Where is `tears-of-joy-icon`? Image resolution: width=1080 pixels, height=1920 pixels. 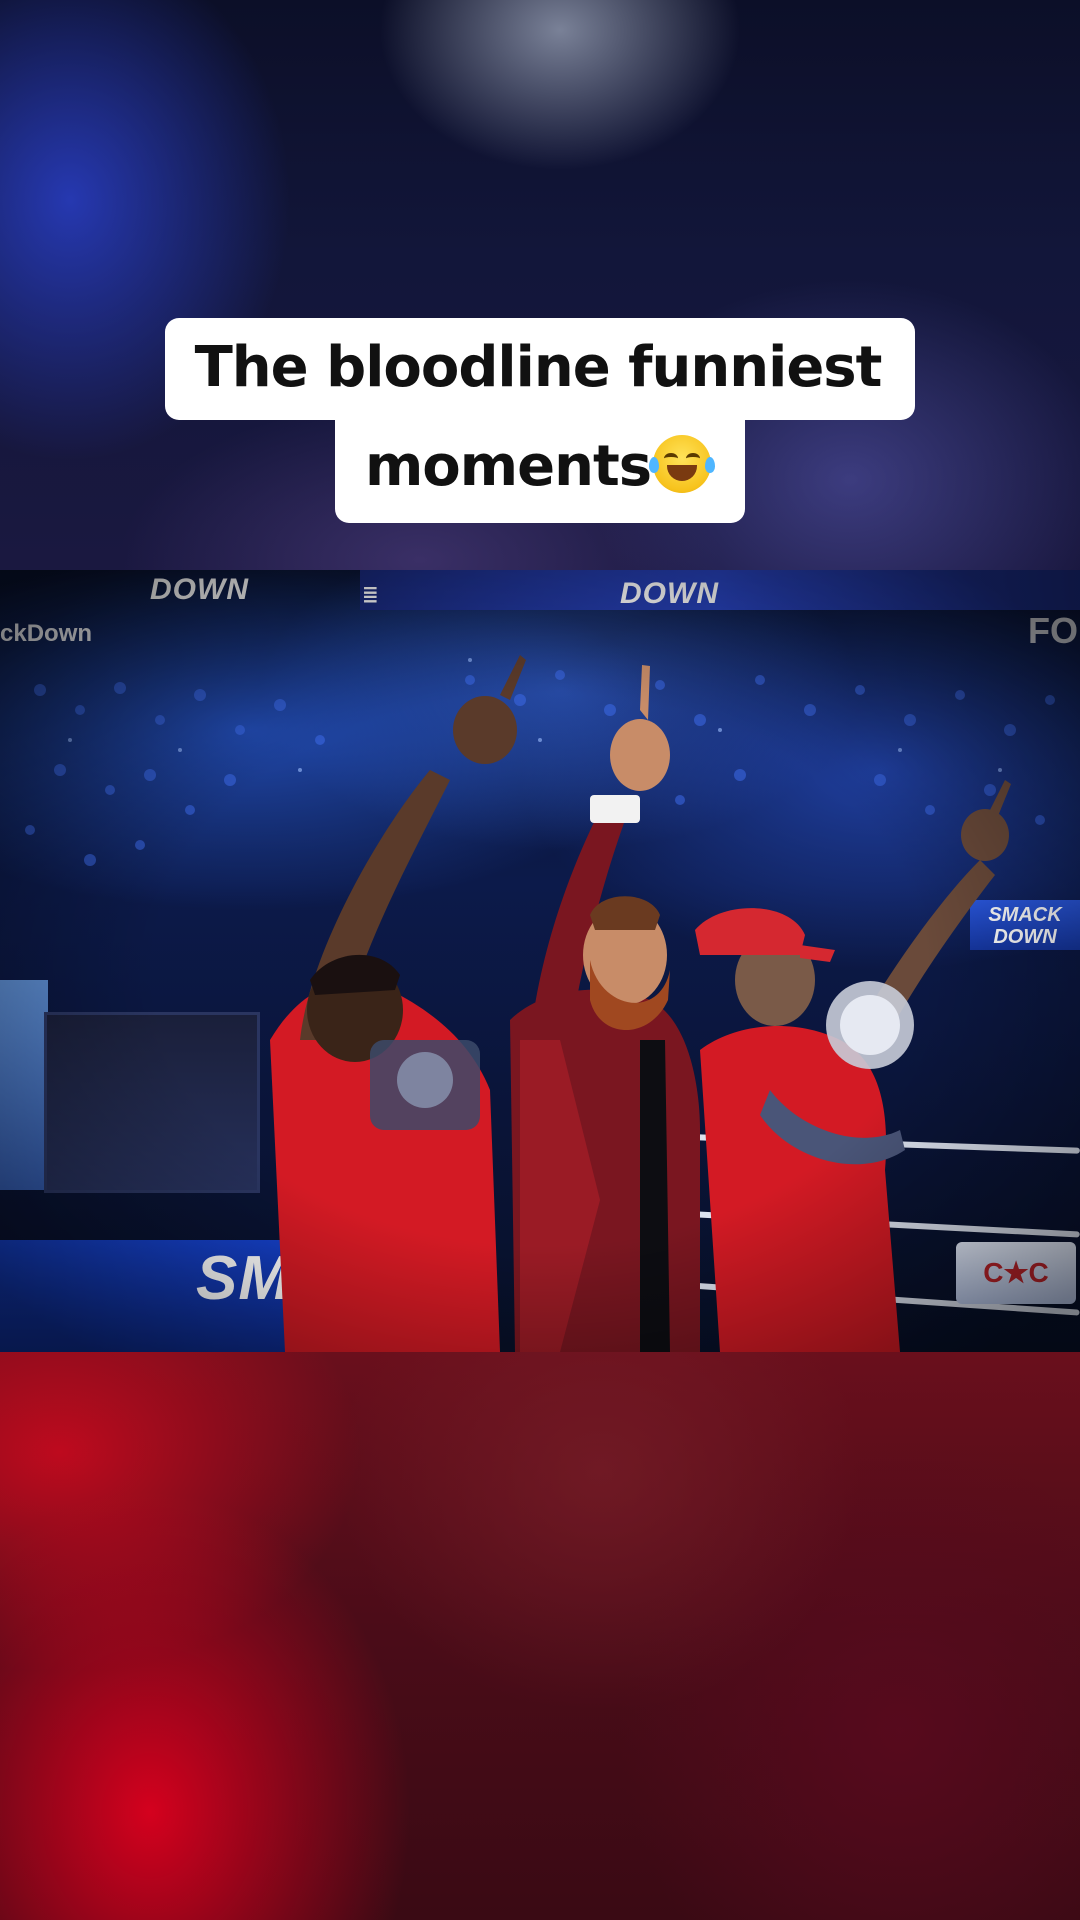 tears-of-joy-icon is located at coordinates (682, 464).